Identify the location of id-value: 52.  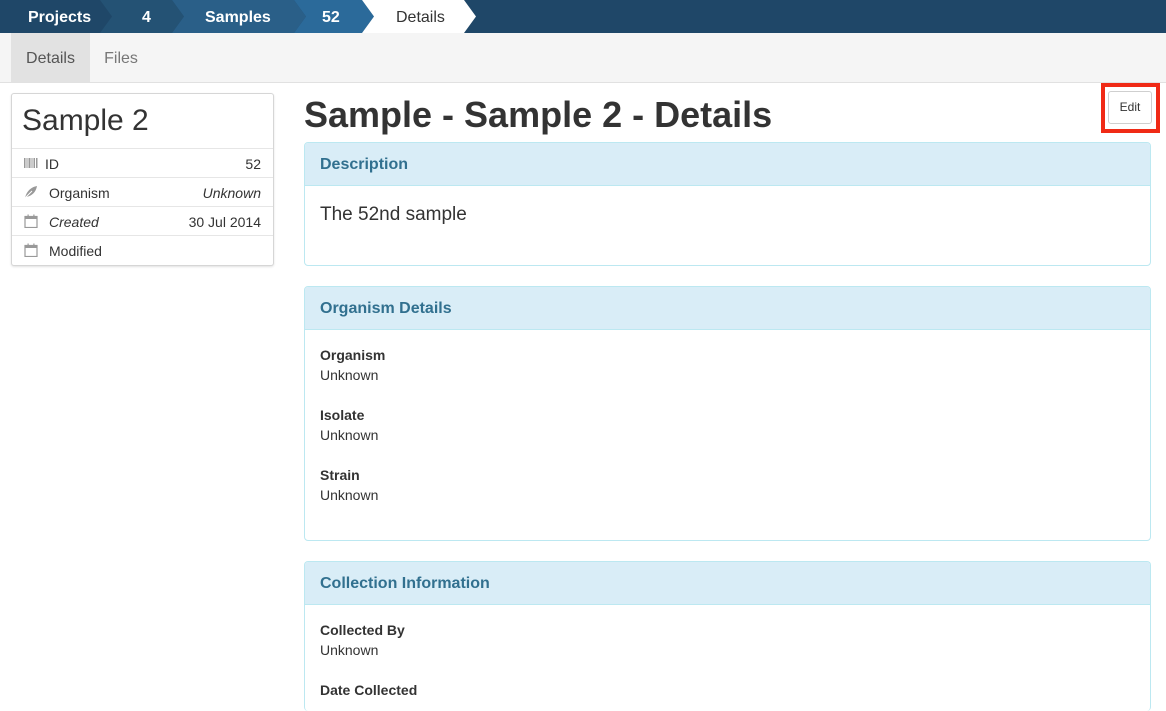
(253, 164).